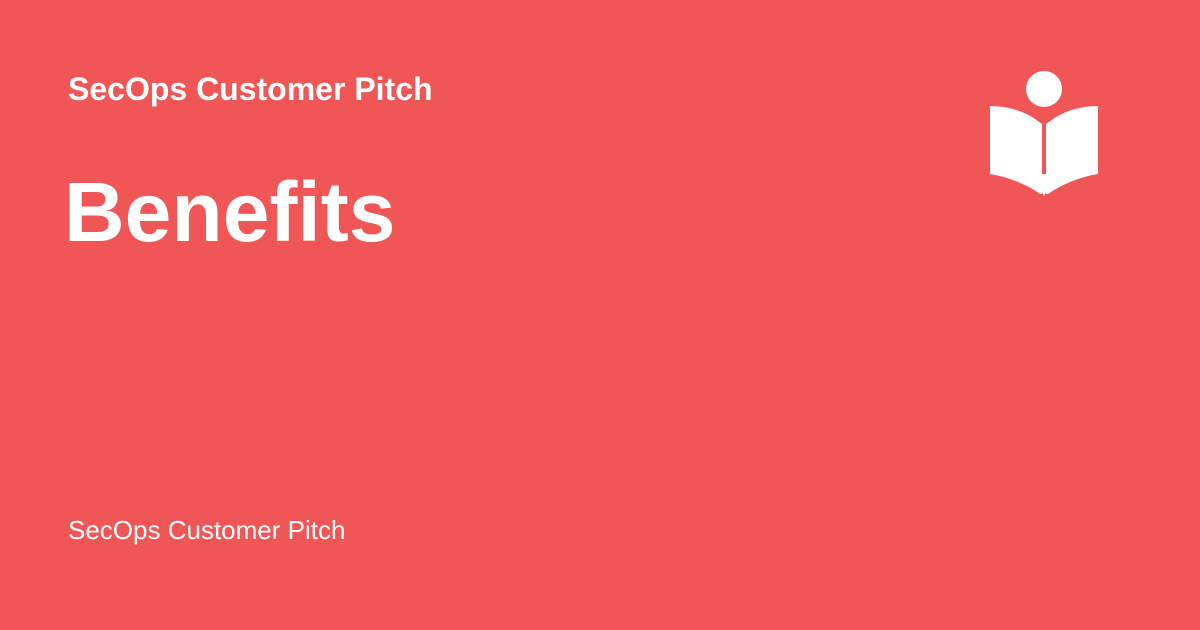  Describe the element at coordinates (207, 530) in the screenshot. I see `footer-collection-title: SecOps Customer Pitch` at that location.